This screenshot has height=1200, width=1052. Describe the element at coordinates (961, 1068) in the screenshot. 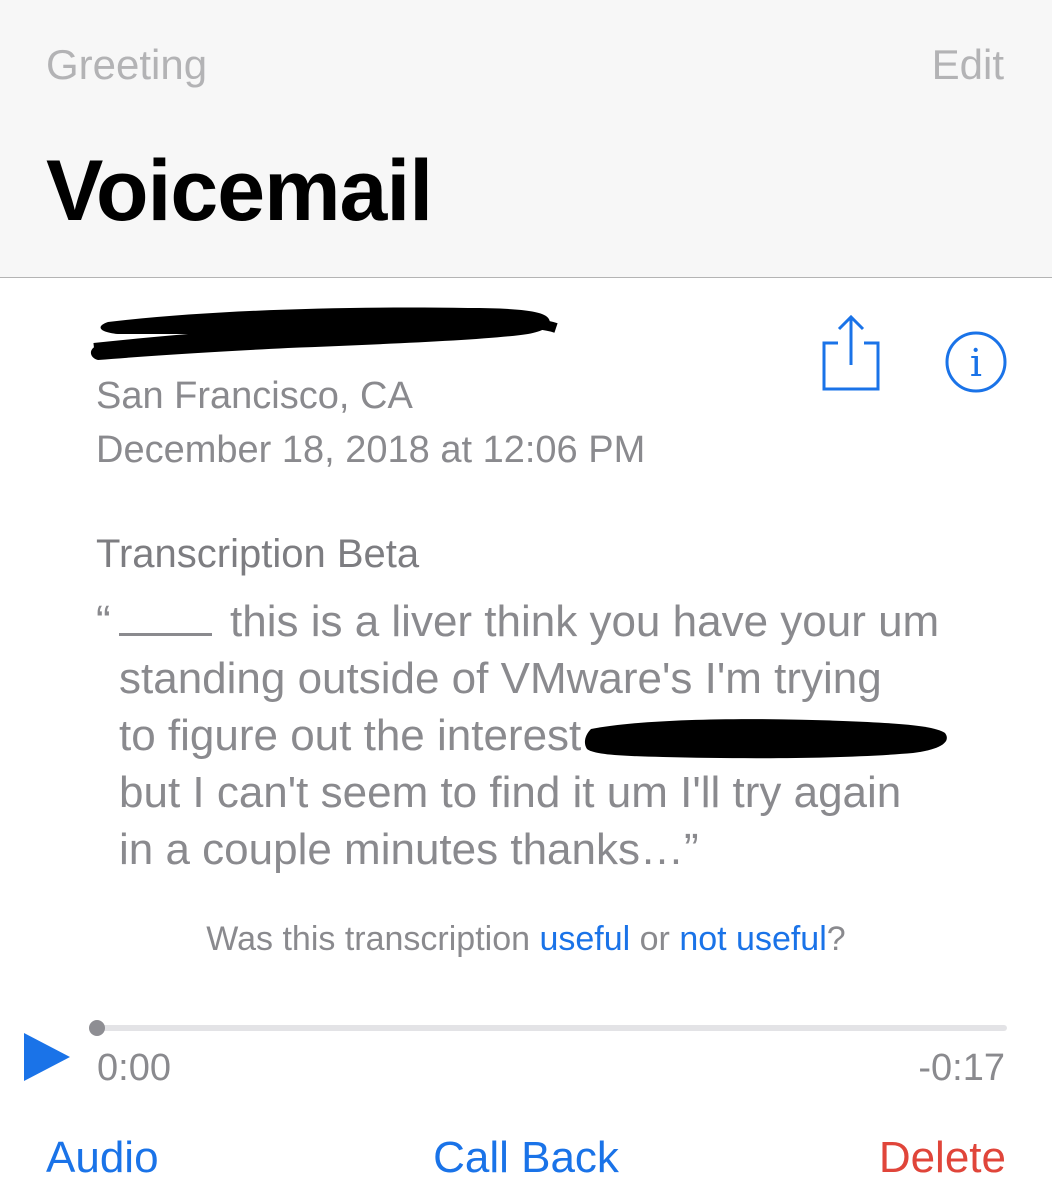

I see `remaining-time: -0:17` at that location.